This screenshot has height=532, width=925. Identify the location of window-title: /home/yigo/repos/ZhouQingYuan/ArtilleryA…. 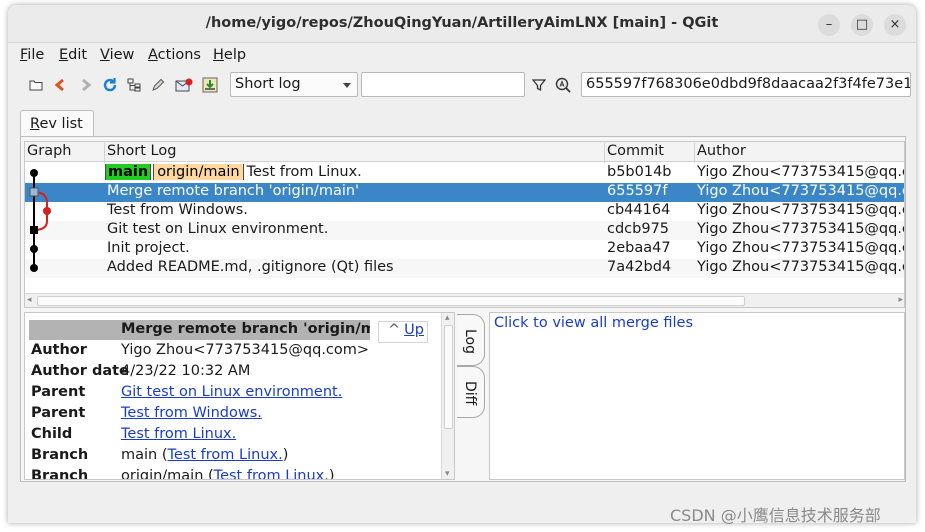
(462, 23).